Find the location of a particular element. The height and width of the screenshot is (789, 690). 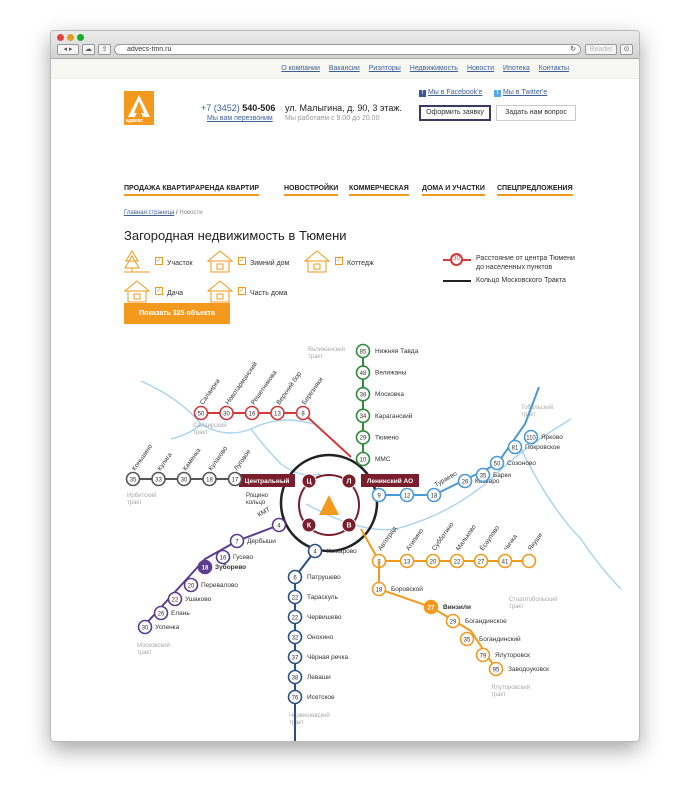

close-dot-icon is located at coordinates (60, 37).